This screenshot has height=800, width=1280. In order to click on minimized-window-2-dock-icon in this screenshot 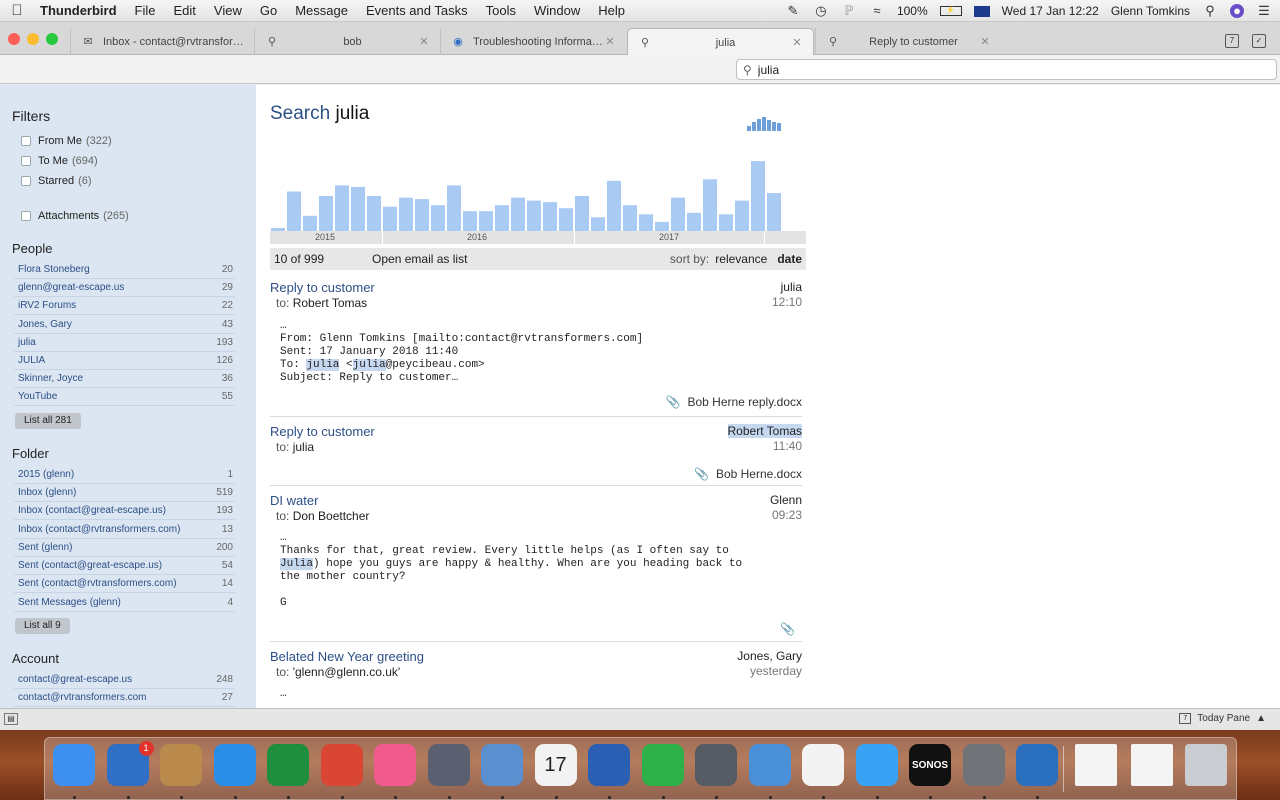, I will do `click(1152, 765)`.